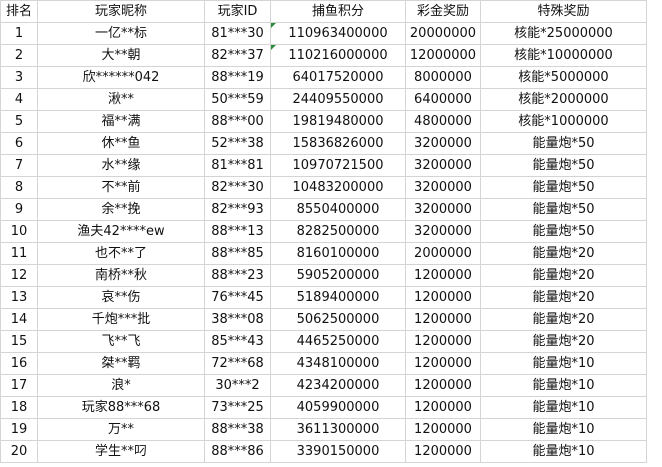 The width and height of the screenshot is (662, 467). I want to click on fishing-points-cell: 10970721500, so click(338, 165).